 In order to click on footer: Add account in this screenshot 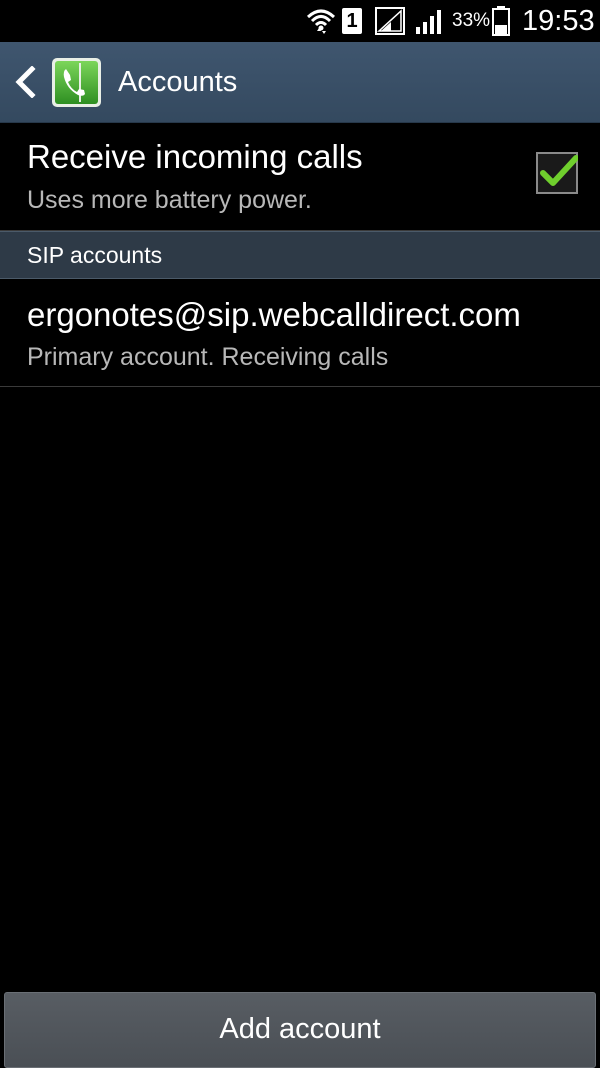, I will do `click(300, 1026)`.